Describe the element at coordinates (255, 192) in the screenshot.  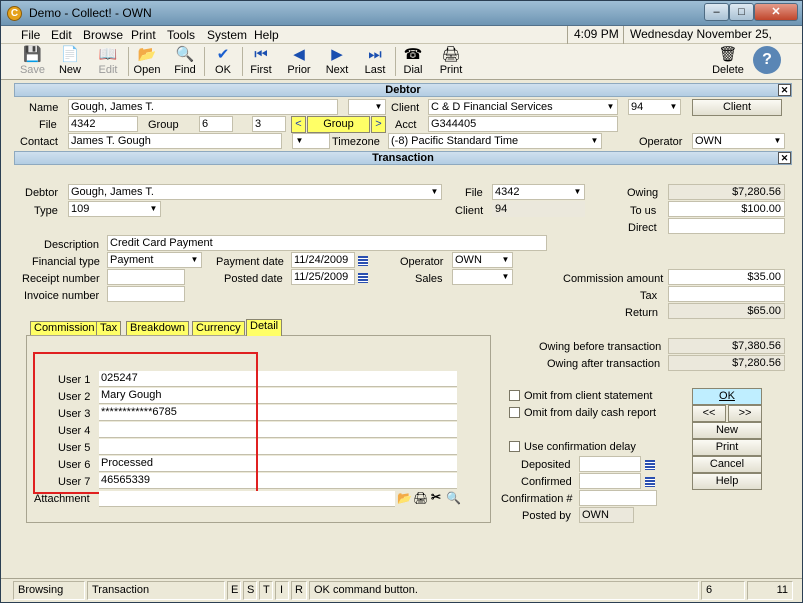
I see `transaction-debtor-select: Gough, James T. ▼` at that location.